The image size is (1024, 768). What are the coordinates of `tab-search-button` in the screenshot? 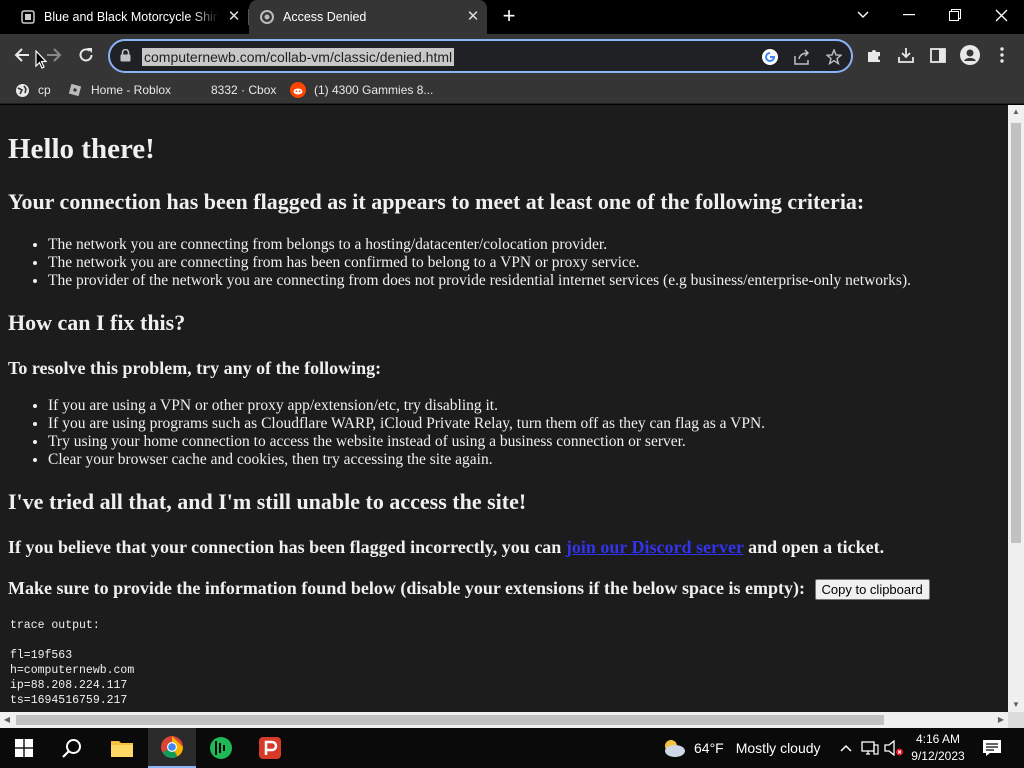 It's located at (863, 15).